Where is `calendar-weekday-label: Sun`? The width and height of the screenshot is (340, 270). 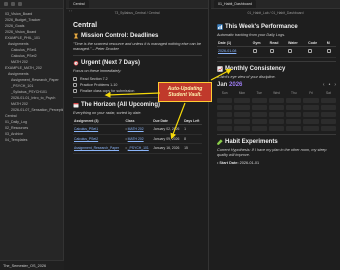 calendar-weekday-label: Sun is located at coordinates (224, 92).